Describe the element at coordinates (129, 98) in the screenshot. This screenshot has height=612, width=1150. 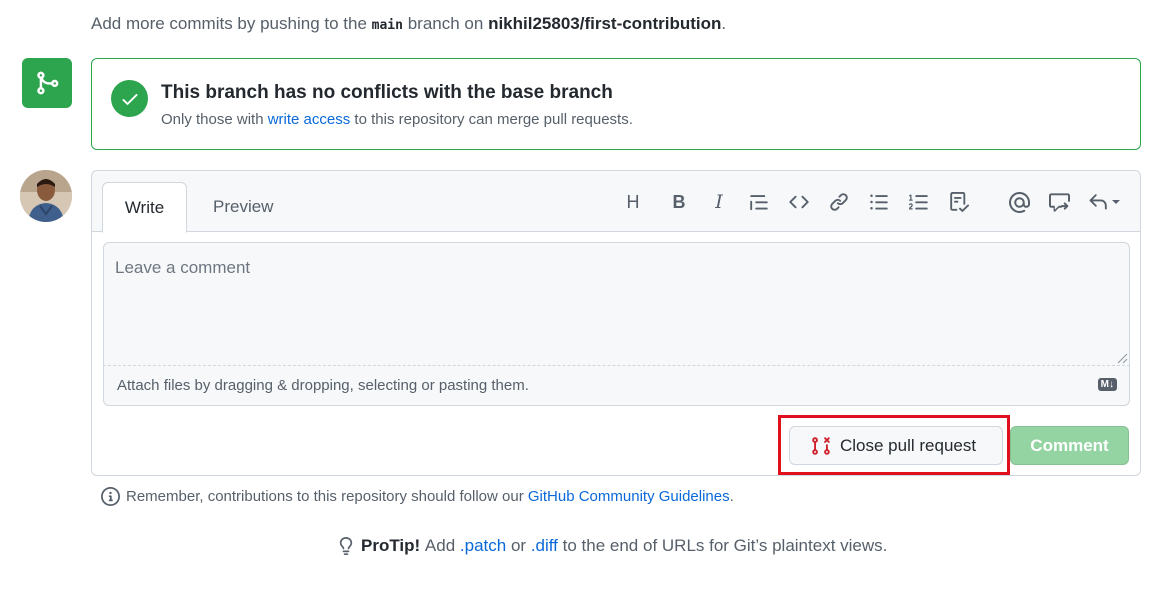
I see `check-circle-icon` at that location.